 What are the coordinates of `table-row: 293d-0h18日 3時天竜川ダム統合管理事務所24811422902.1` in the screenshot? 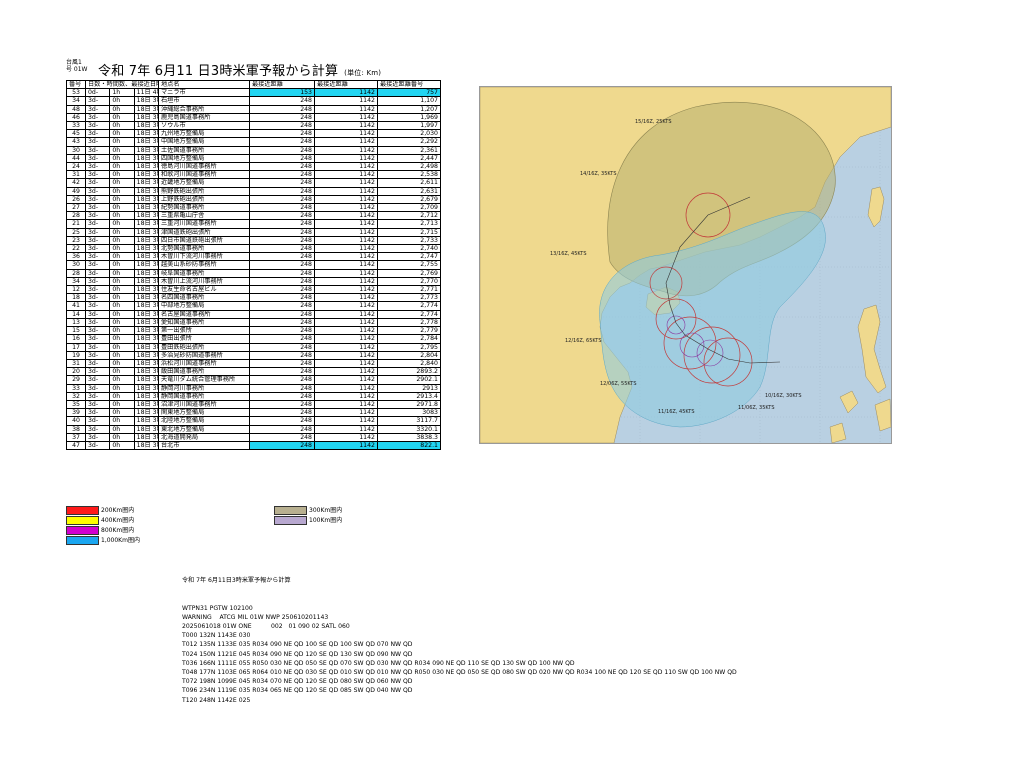 It's located at (253, 380).